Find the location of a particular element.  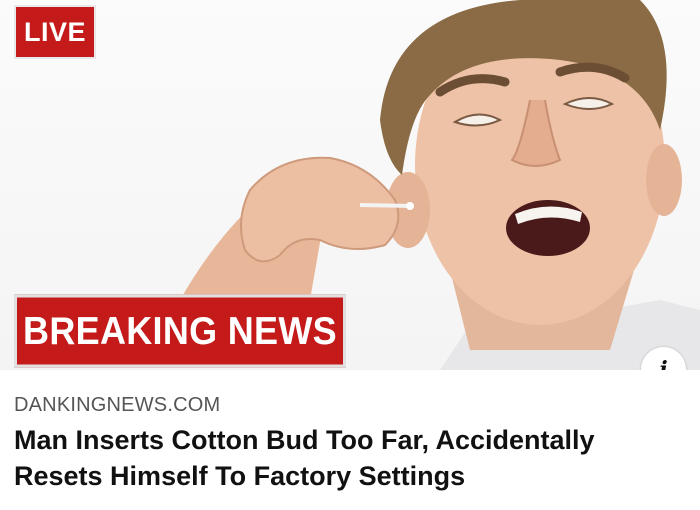

live-badge: LIVE is located at coordinates (55, 32).